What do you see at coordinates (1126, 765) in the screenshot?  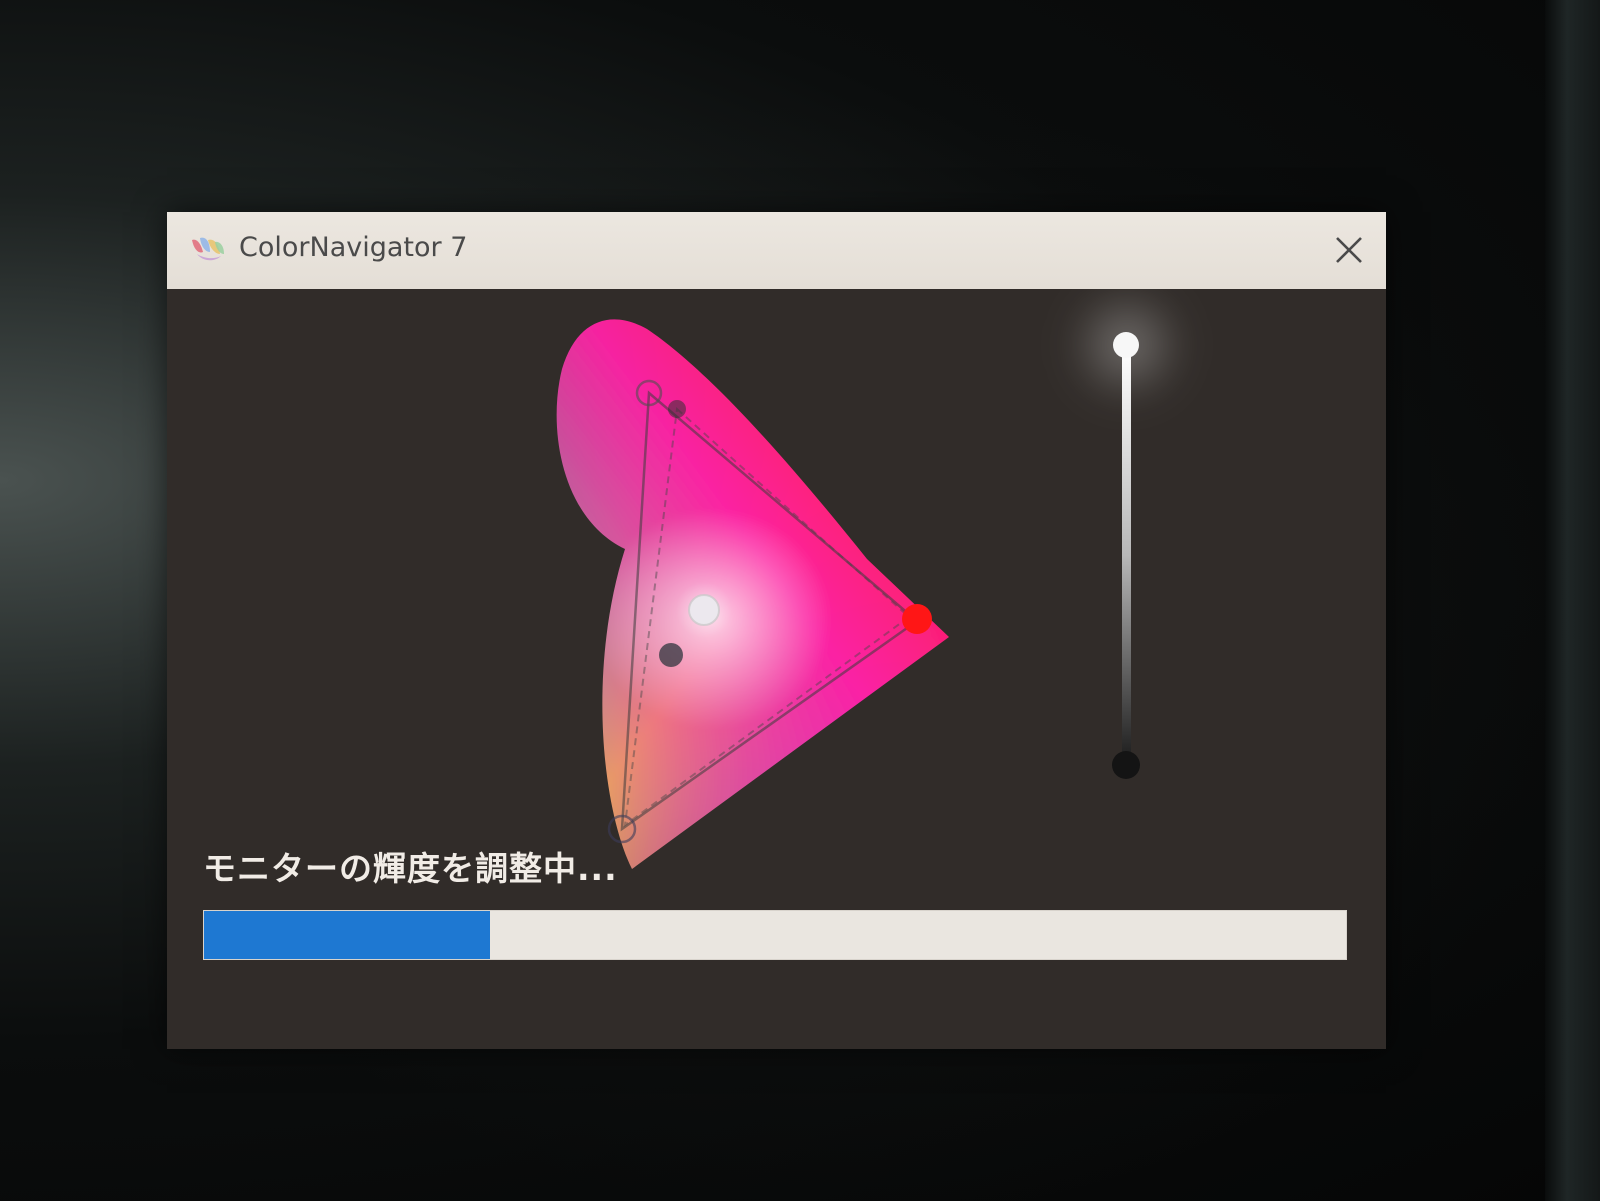 I see `luminance-min-marker` at bounding box center [1126, 765].